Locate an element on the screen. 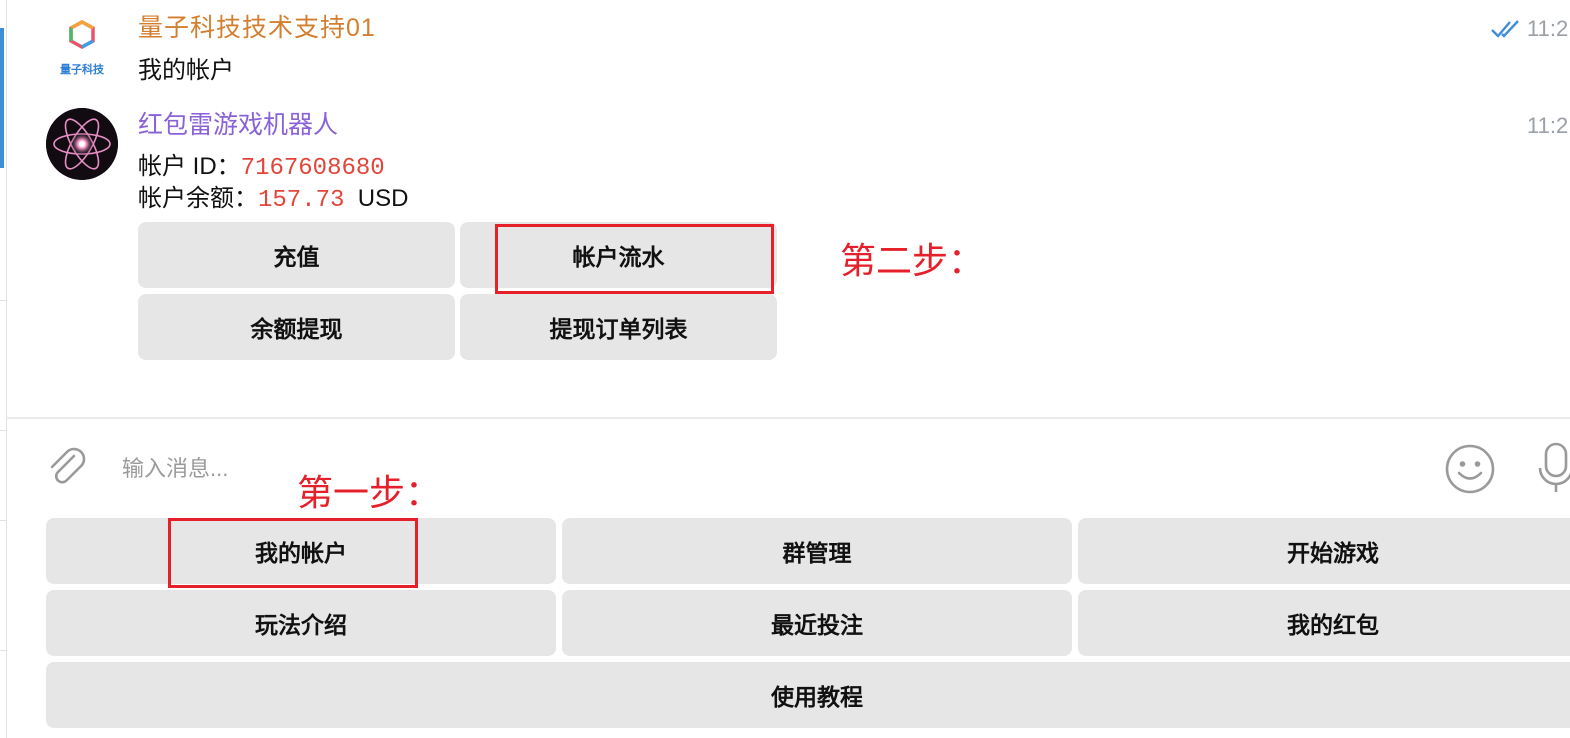  keyboard-button-start-game: 开始游戏 is located at coordinates (1324, 551).